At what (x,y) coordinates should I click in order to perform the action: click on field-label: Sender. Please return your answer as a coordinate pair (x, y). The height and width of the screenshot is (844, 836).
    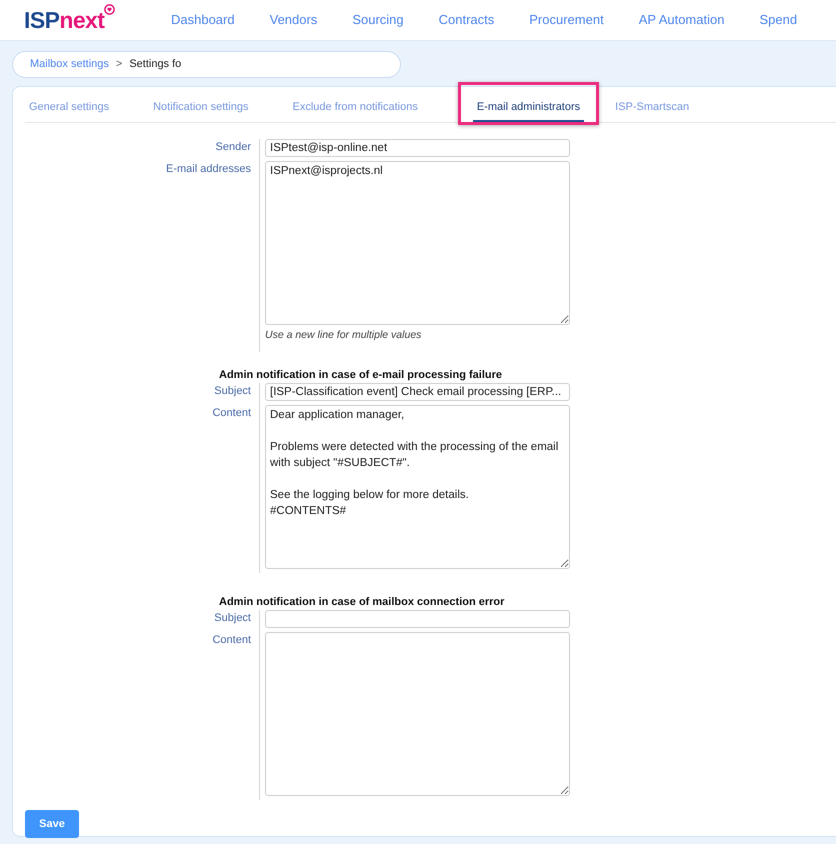
    Looking at the image, I should click on (233, 147).